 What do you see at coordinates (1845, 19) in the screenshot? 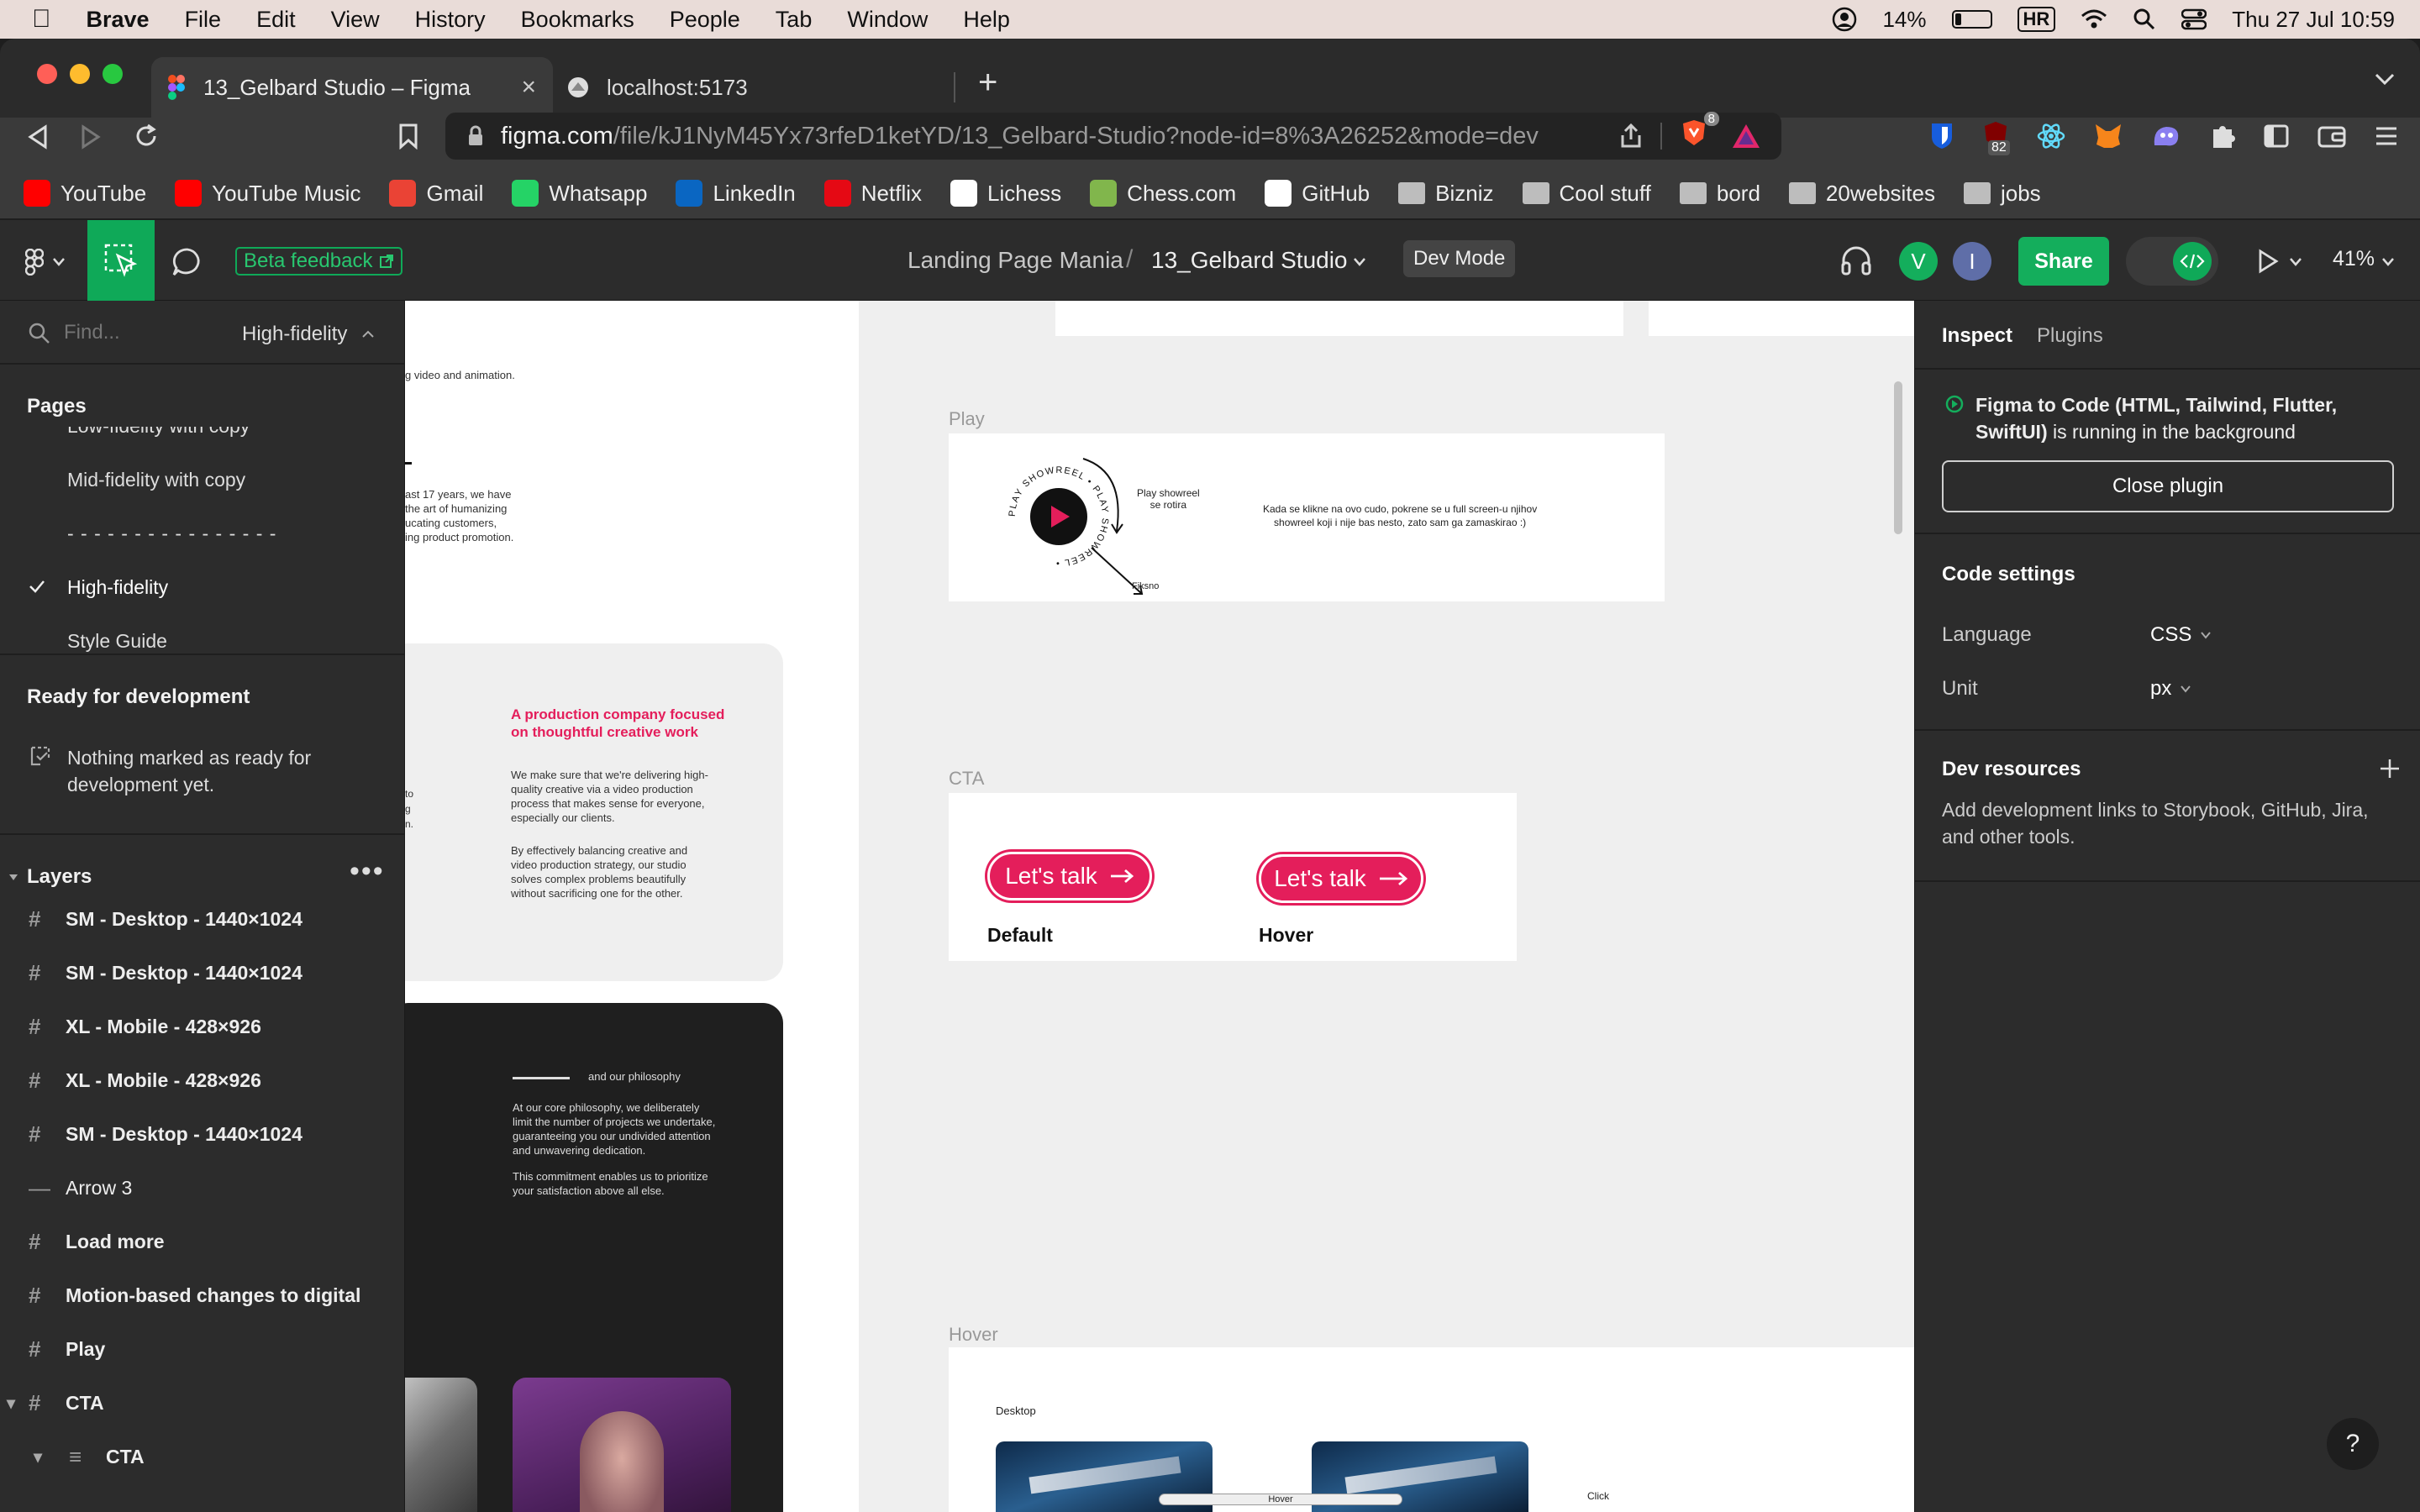
I see `user-account-icon` at bounding box center [1845, 19].